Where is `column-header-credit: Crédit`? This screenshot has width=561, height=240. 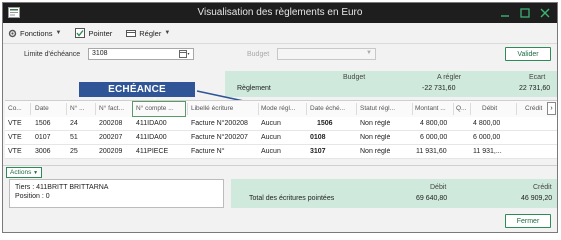
column-header-credit: Crédit is located at coordinates (536, 108).